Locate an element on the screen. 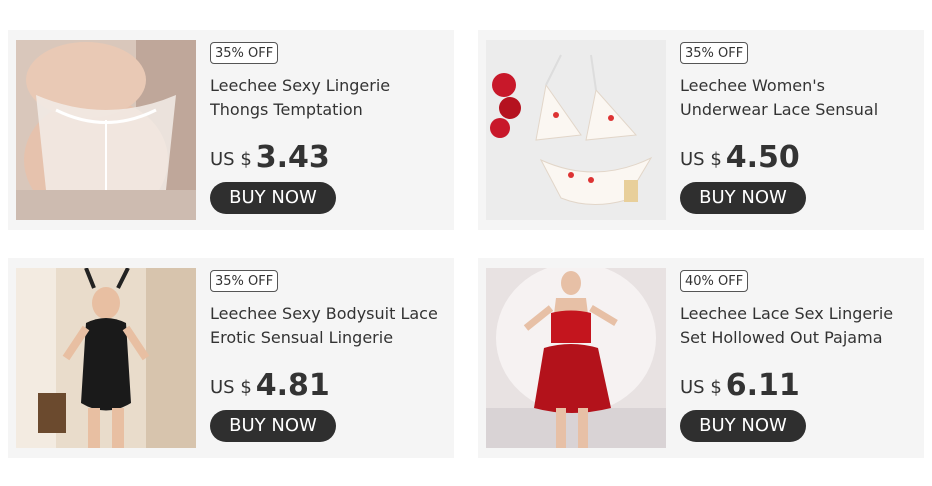  lace-thong-photo is located at coordinates (106, 130).